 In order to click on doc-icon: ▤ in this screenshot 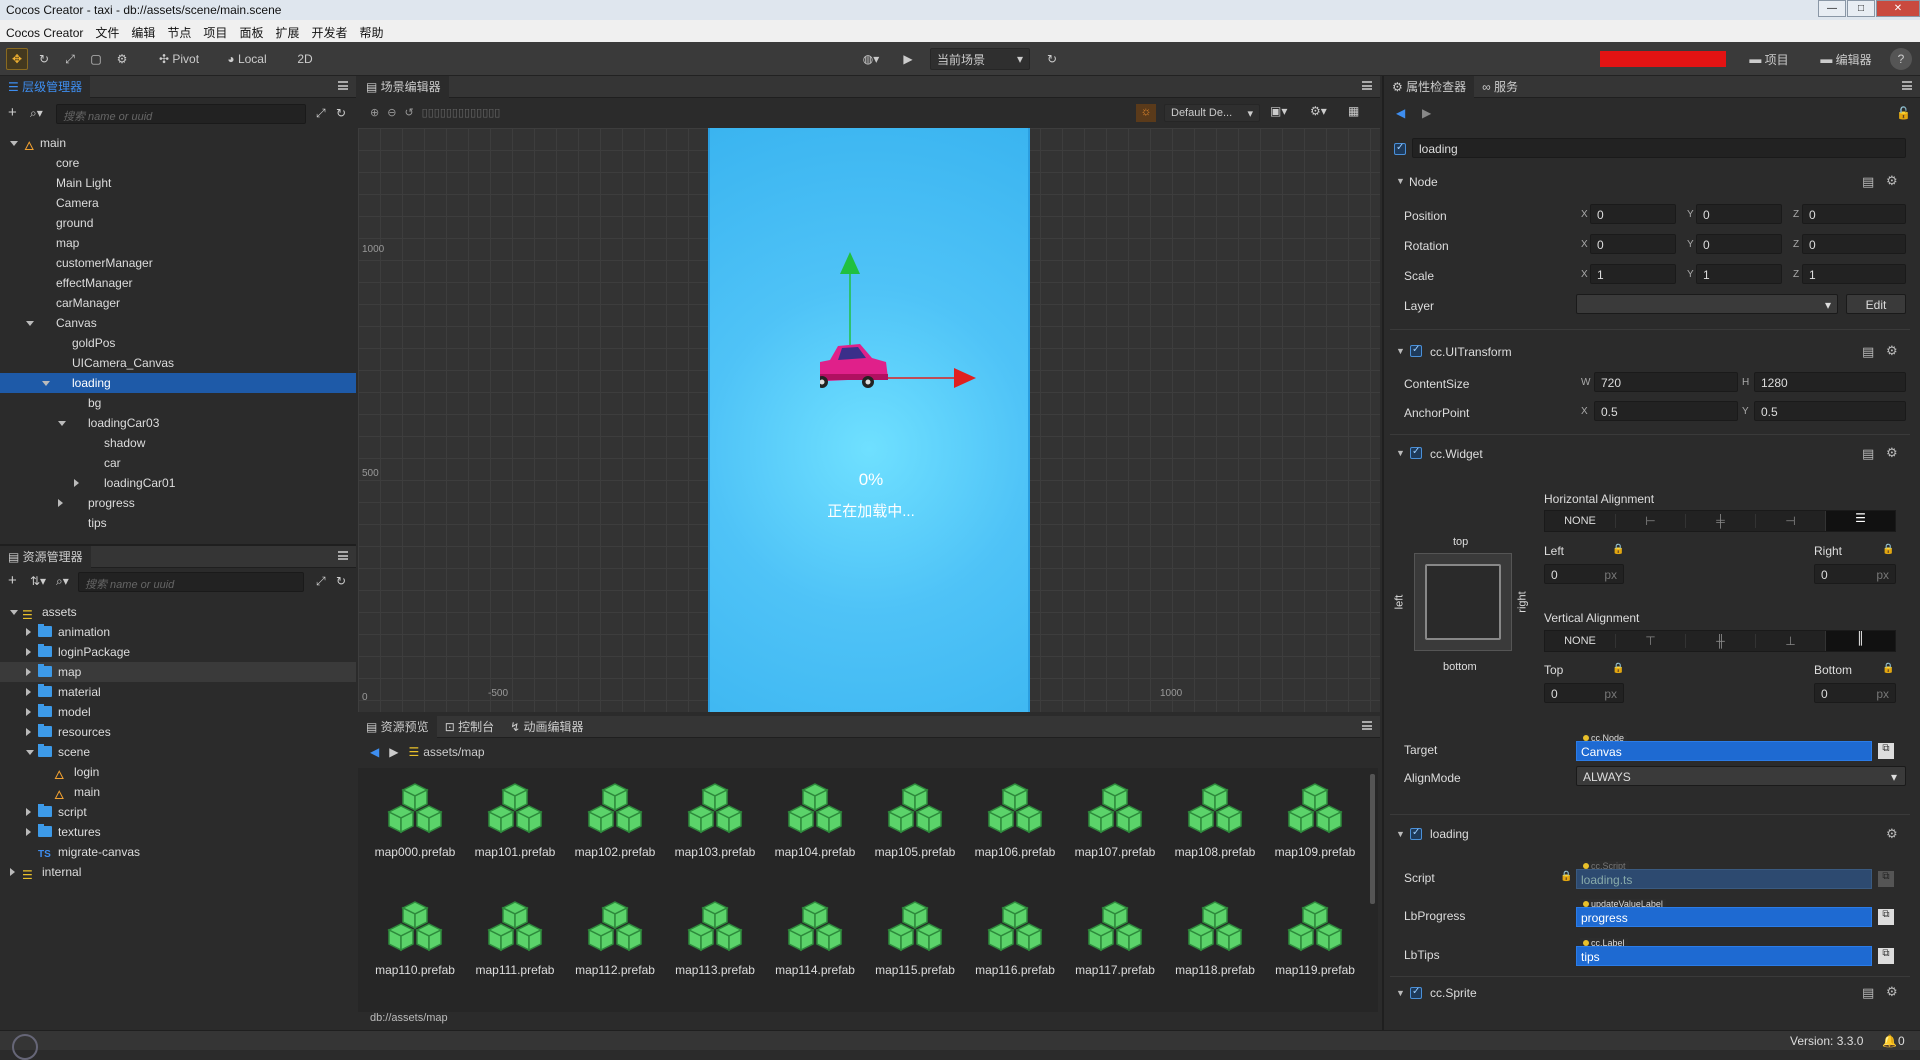, I will do `click(1868, 182)`.